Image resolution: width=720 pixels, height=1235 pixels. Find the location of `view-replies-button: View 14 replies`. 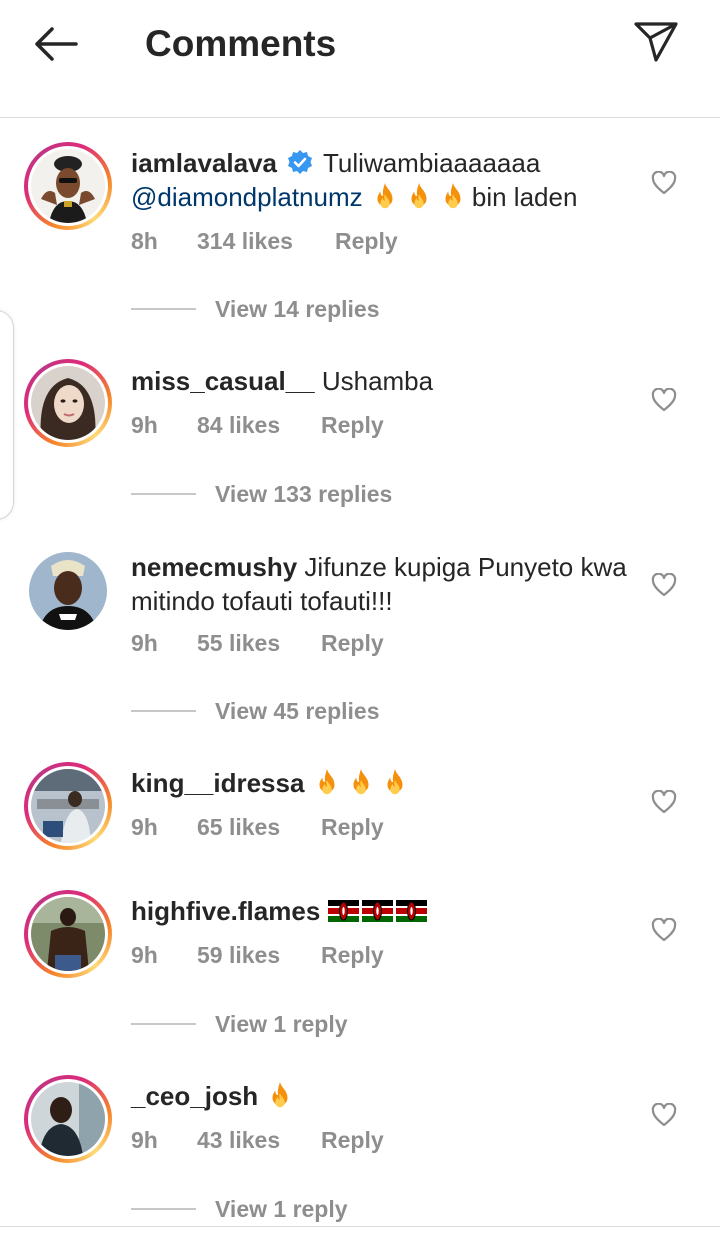

view-replies-button: View 14 replies is located at coordinates (331, 309).